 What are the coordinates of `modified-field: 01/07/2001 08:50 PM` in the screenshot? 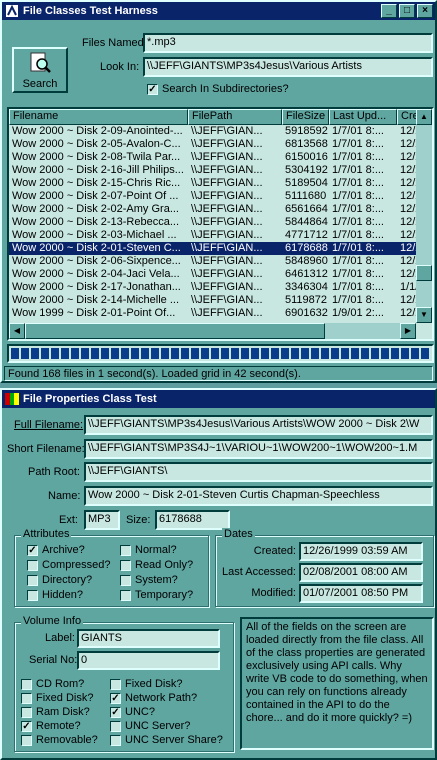 It's located at (361, 593).